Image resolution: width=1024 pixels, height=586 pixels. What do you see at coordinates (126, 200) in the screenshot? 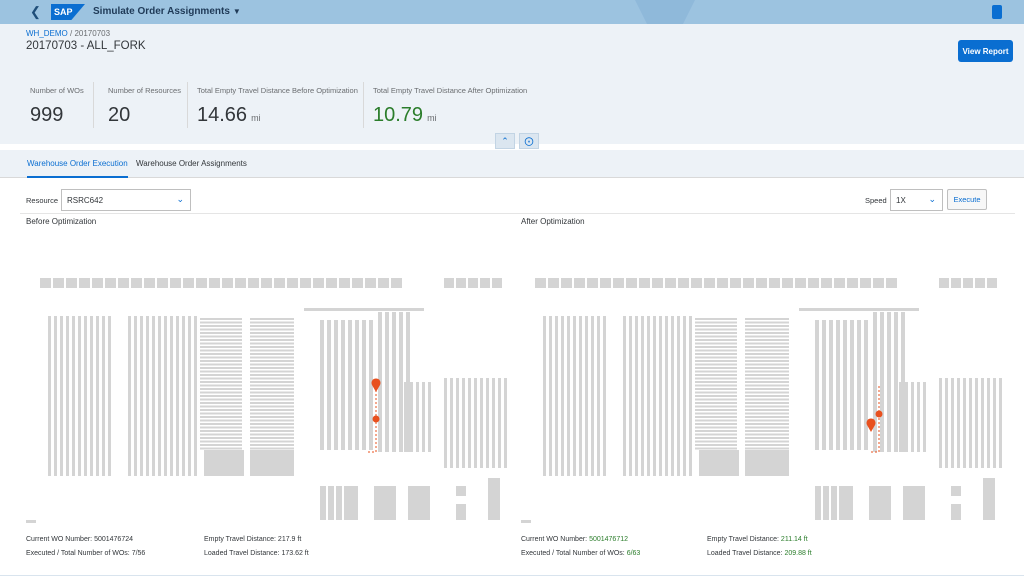
I see `resource-select: RSRC642 ⌄` at bounding box center [126, 200].